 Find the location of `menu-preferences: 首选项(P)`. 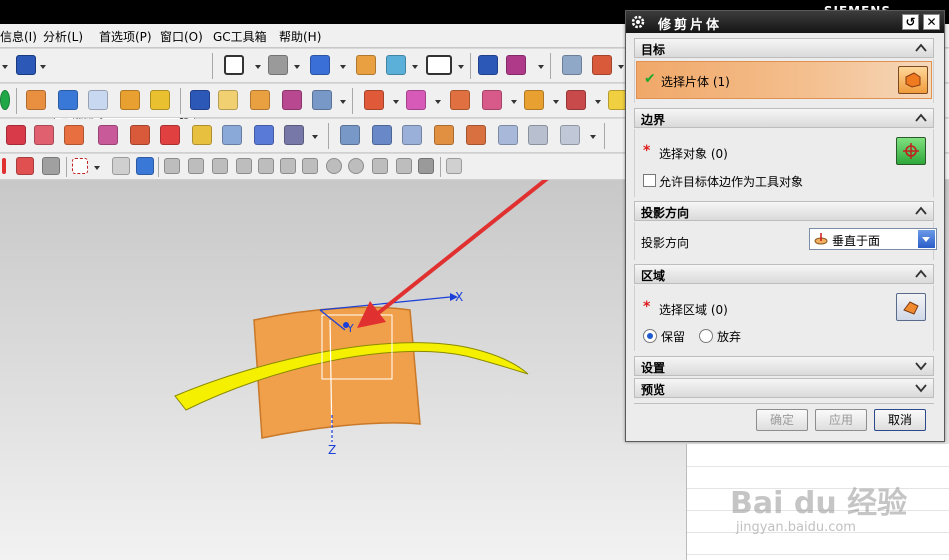

menu-preferences: 首选项(P) is located at coordinates (125, 36).